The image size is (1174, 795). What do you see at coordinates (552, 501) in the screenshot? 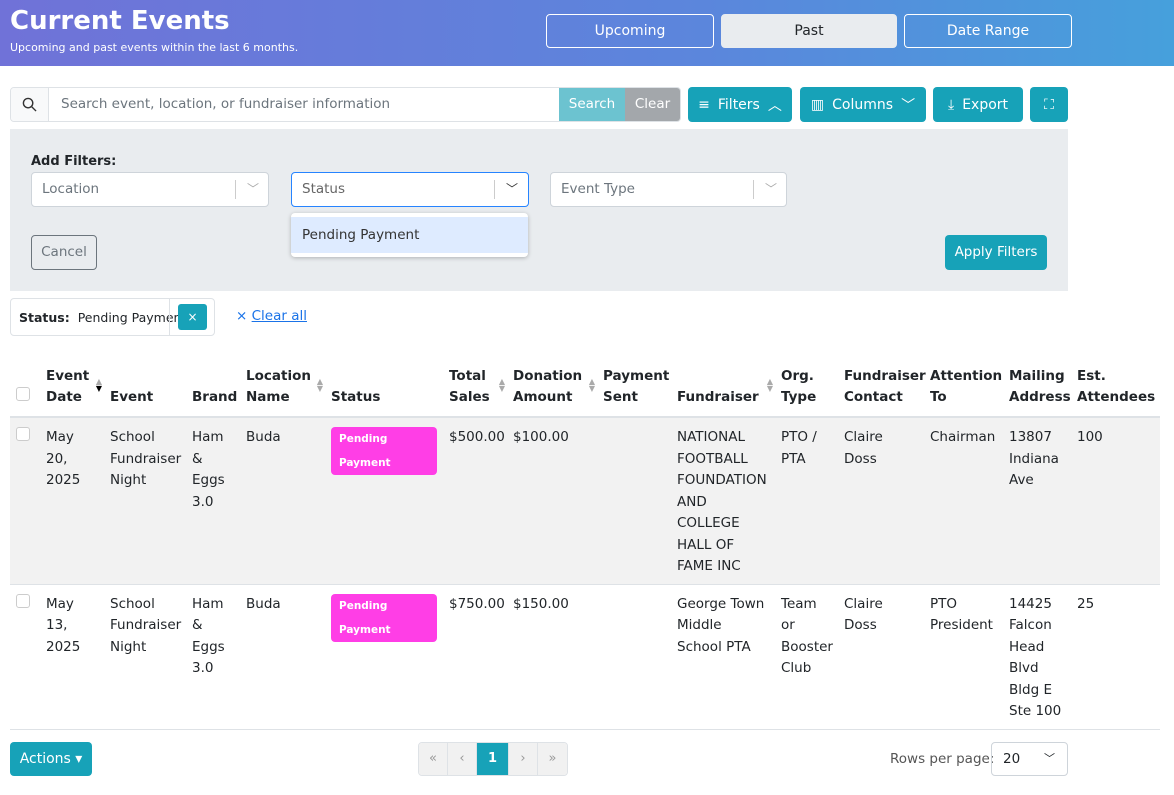
I see `table-cell: $100.00` at bounding box center [552, 501].